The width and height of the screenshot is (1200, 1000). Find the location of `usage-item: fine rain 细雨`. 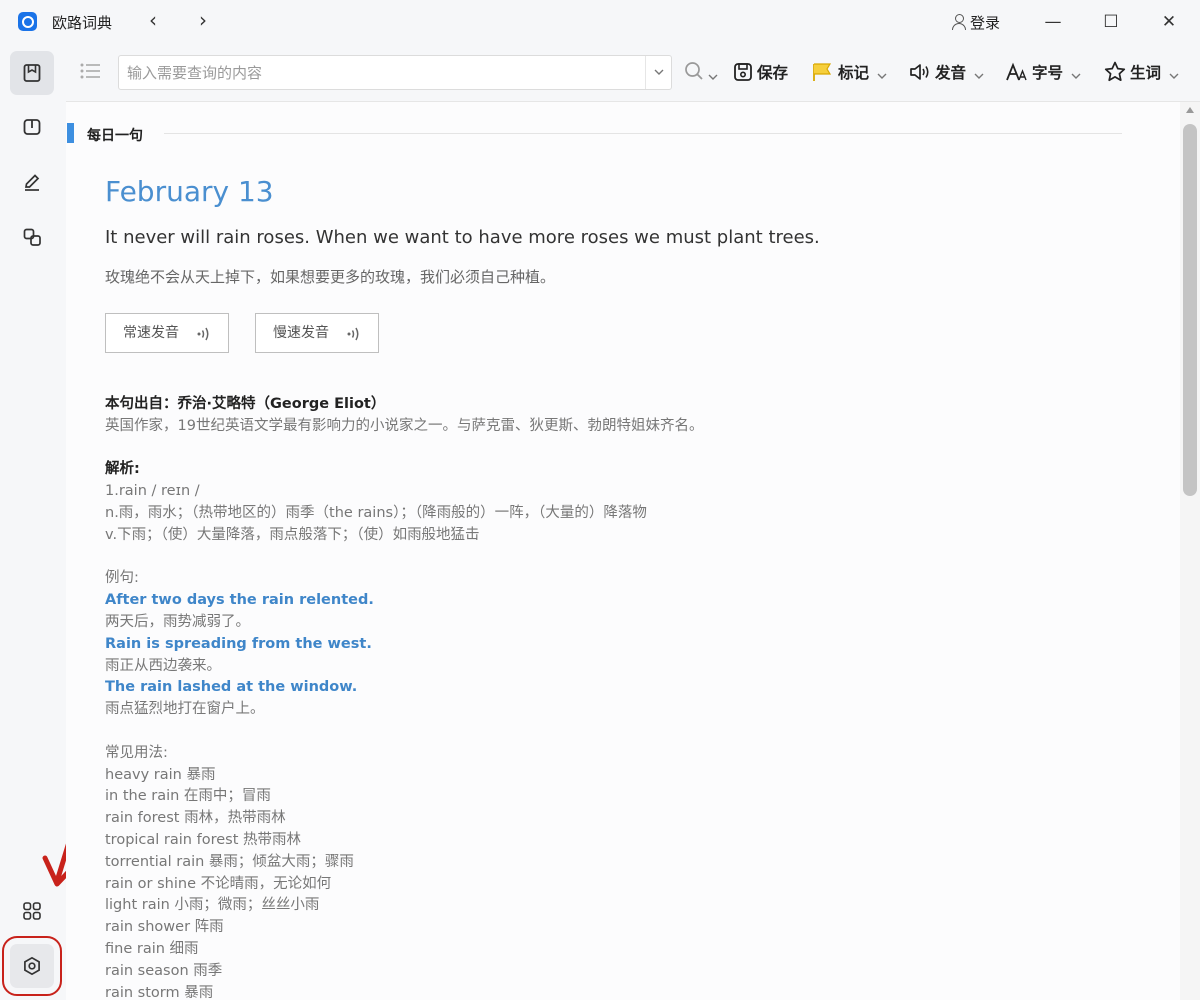

usage-item: fine rain 细雨 is located at coordinates (152, 948).